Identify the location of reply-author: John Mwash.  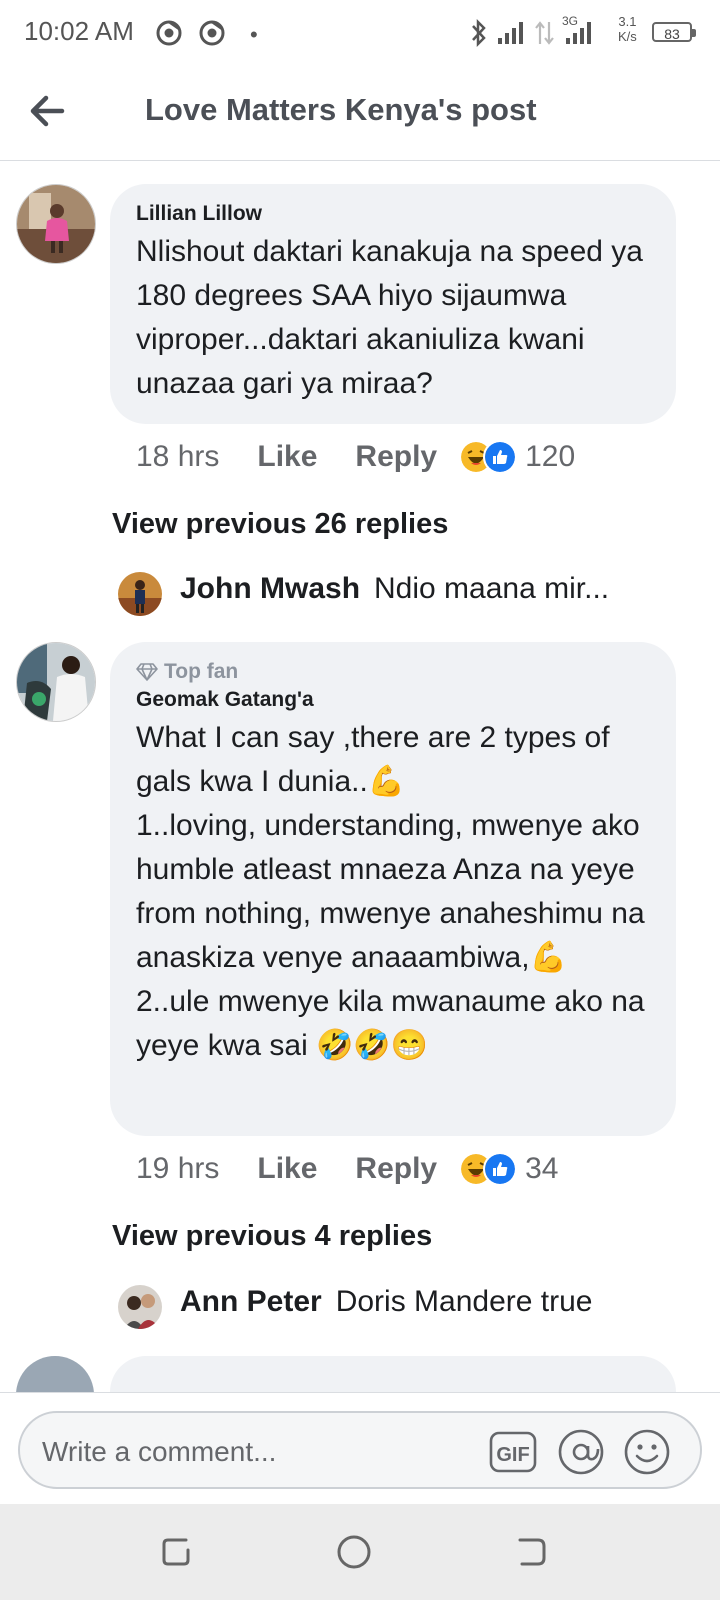
(270, 589).